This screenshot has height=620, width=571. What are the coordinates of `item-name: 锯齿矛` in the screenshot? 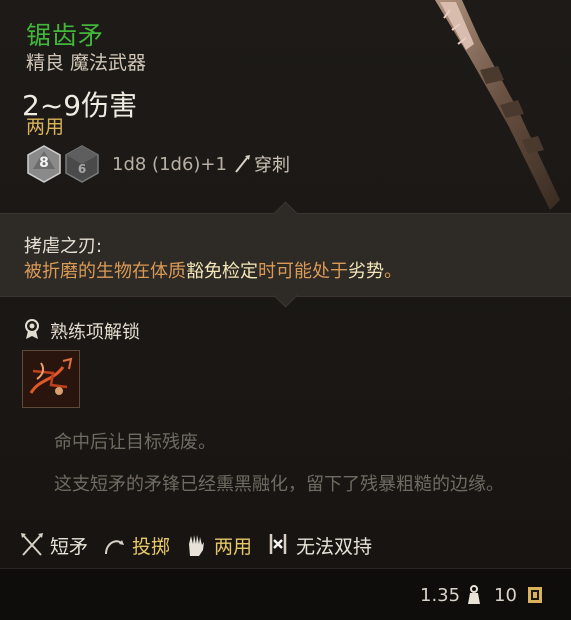 It's located at (65, 35).